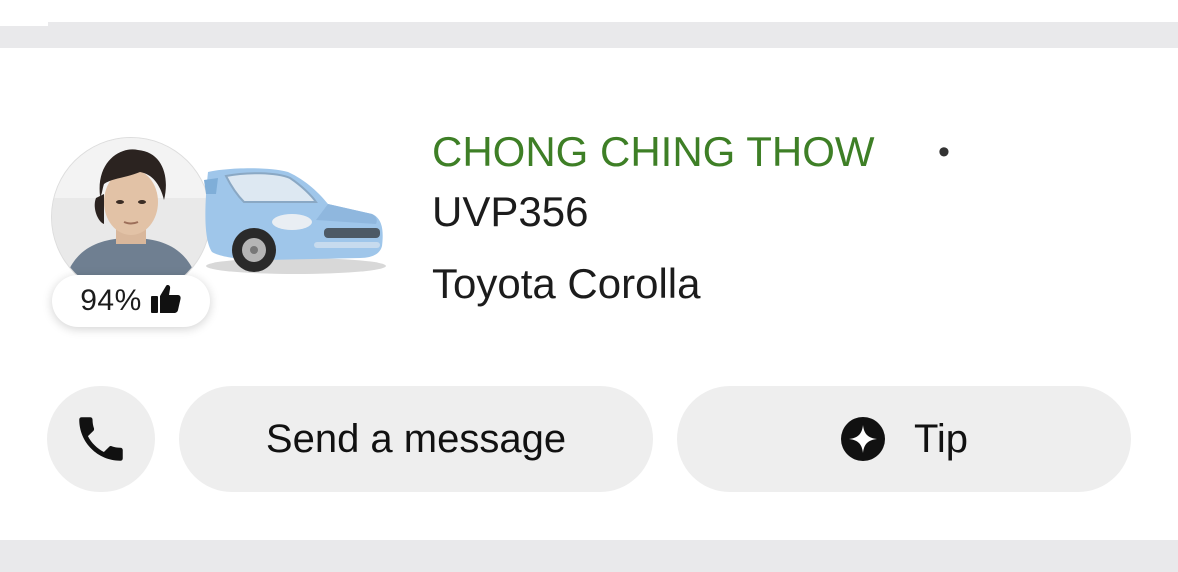 This screenshot has height=572, width=1178. What do you see at coordinates (904, 439) in the screenshot?
I see `tip-button: Tip` at bounding box center [904, 439].